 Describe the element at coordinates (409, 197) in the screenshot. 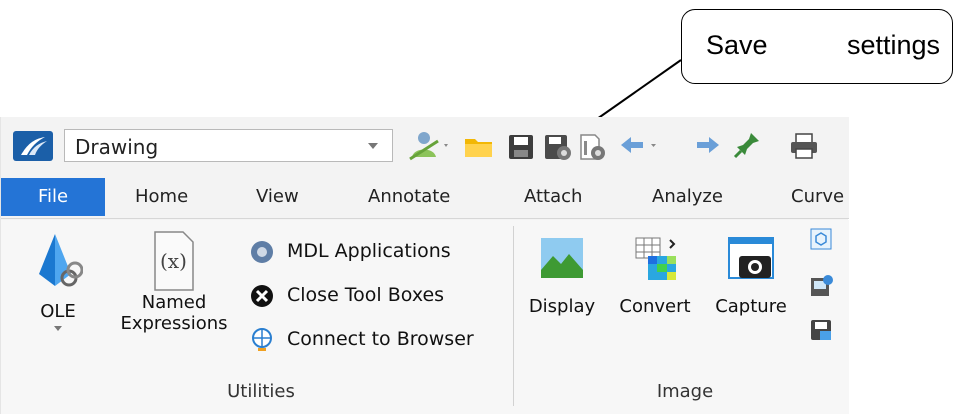

I see `tab-annotate: Annotate` at that location.